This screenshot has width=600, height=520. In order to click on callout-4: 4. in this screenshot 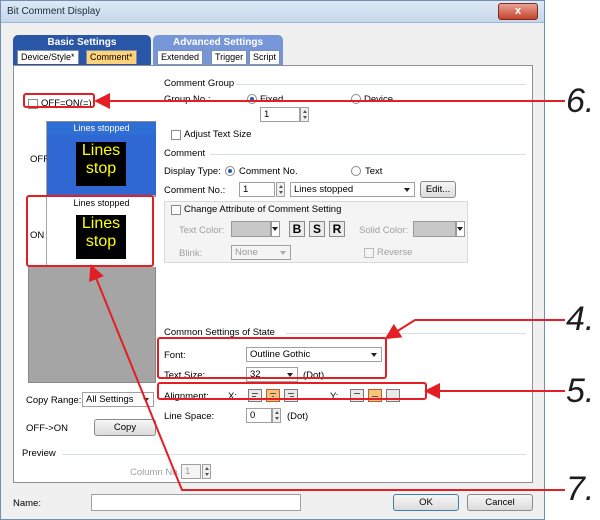, I will do `click(580, 319)`.